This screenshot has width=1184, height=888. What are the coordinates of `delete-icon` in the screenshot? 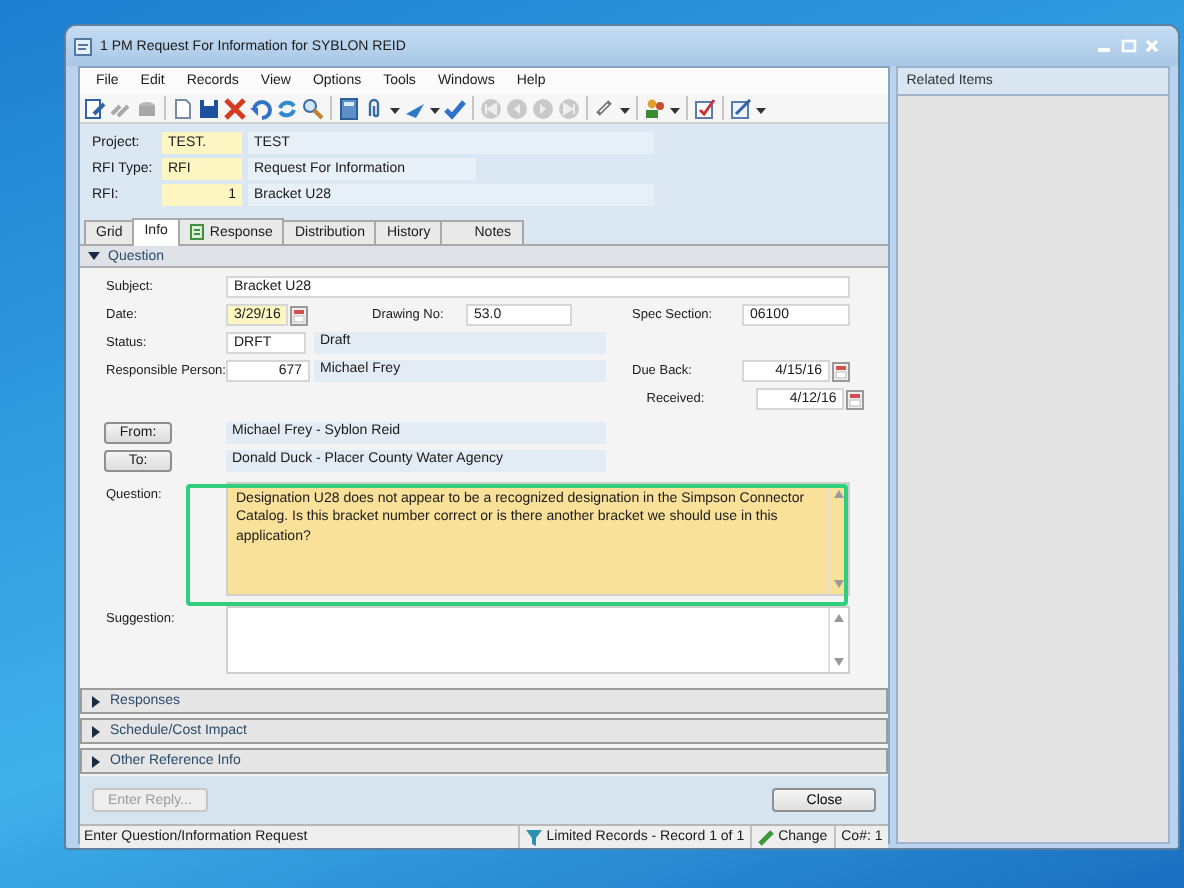 It's located at (235, 108).